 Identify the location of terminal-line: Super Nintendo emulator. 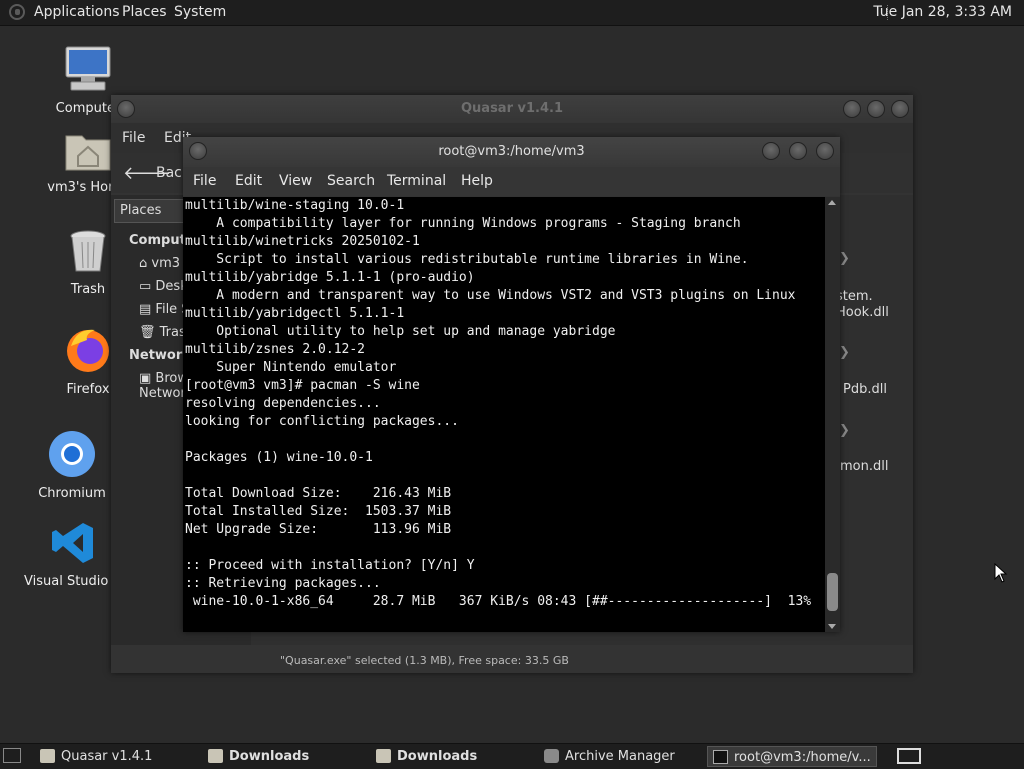
(291, 367).